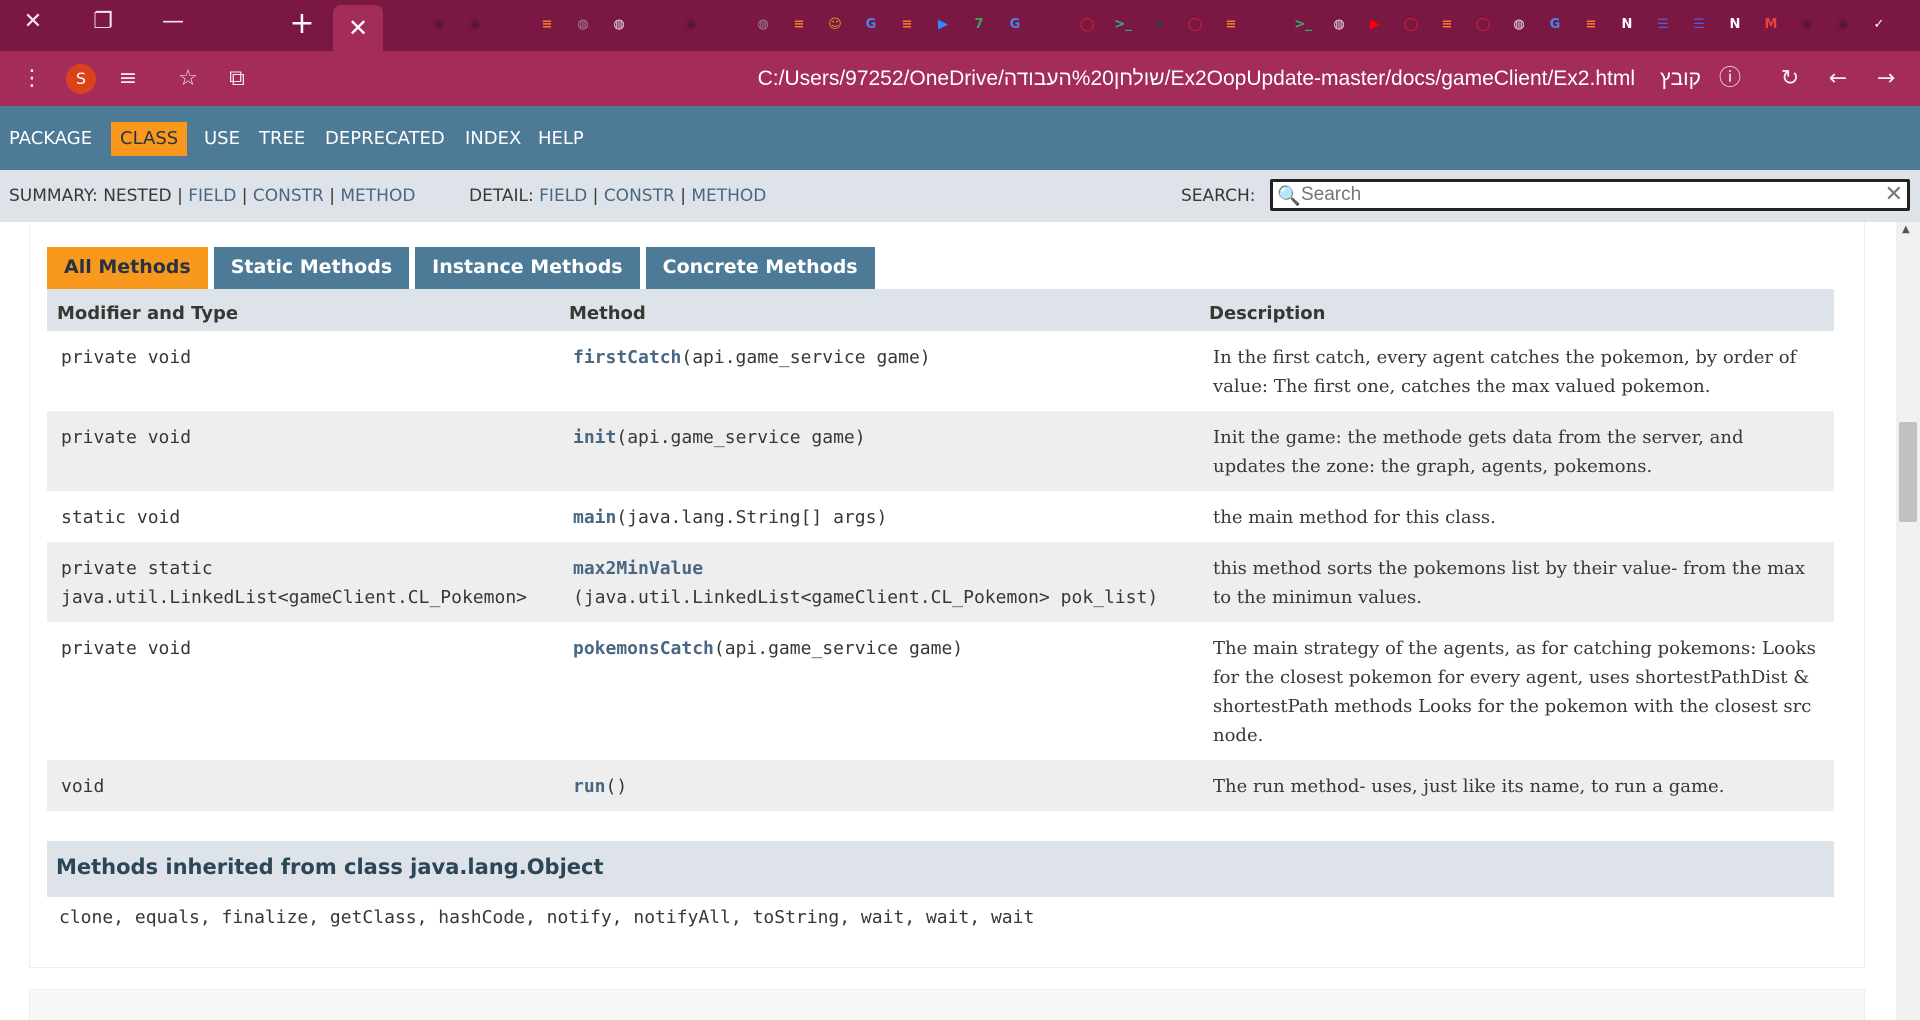  What do you see at coordinates (302, 24) in the screenshot?
I see `new-tab-button: +` at bounding box center [302, 24].